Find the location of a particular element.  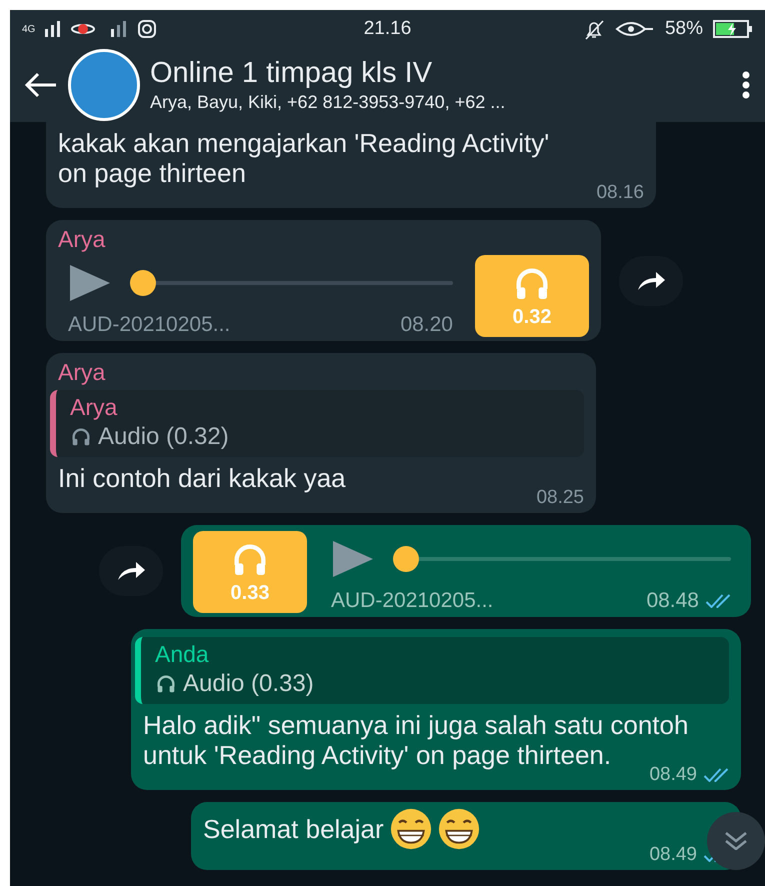

message-text: Selamat belajar is located at coordinates (293, 828).